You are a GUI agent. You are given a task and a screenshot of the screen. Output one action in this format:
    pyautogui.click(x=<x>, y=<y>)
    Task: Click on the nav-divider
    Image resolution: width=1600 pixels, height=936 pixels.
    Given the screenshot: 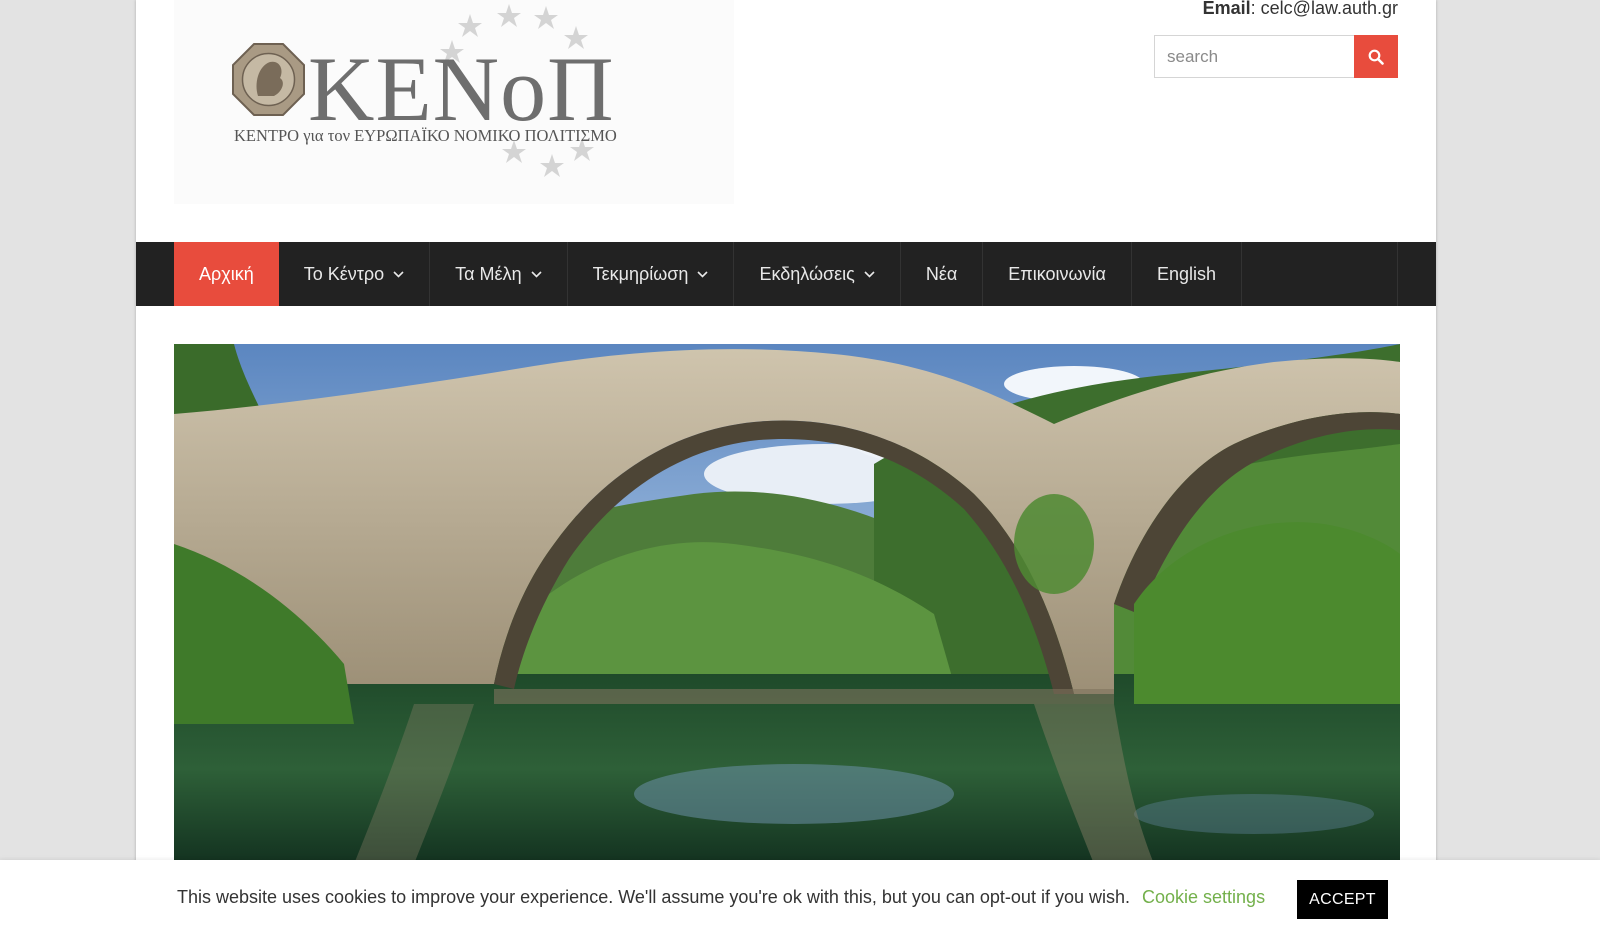 What is the action you would take?
    pyautogui.click(x=1397, y=274)
    